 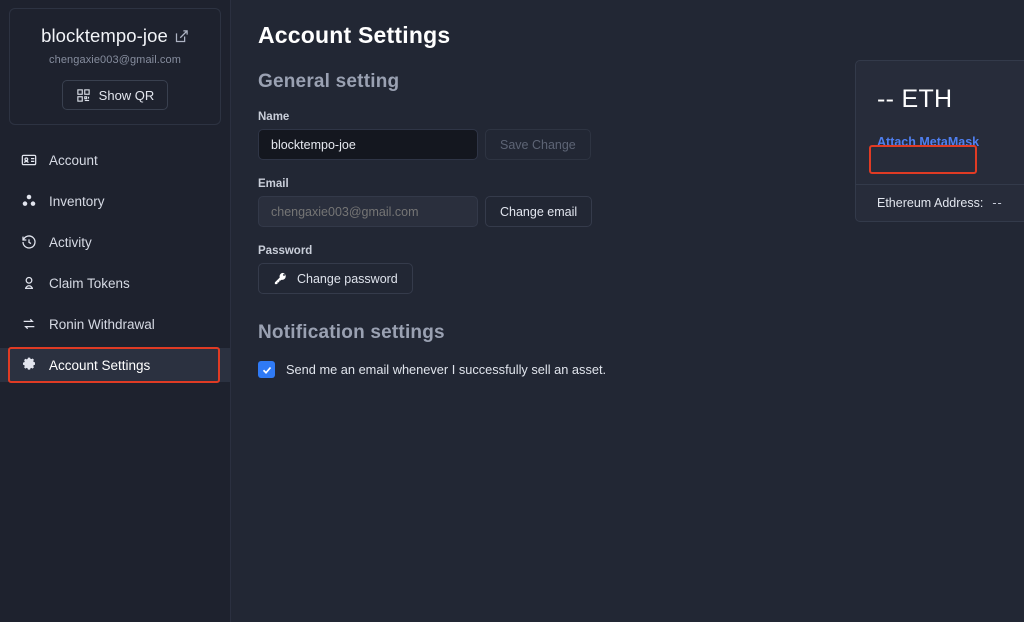 I want to click on check-icon, so click(x=266, y=370).